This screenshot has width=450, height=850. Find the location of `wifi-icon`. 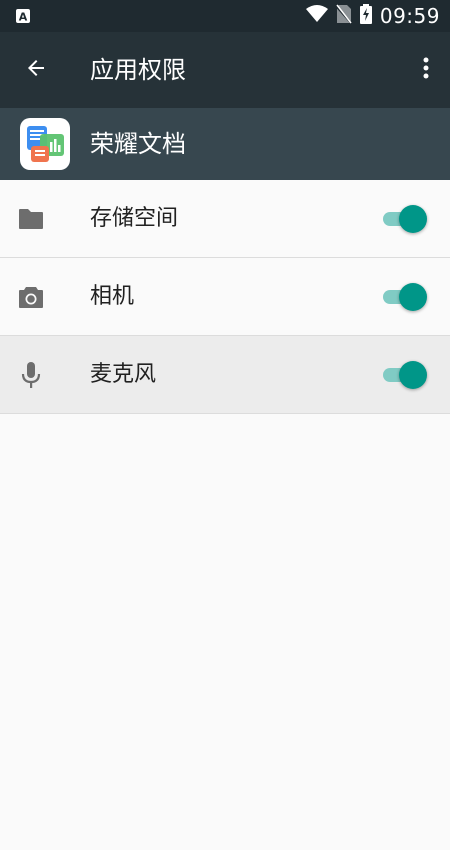

wifi-icon is located at coordinates (316, 16).